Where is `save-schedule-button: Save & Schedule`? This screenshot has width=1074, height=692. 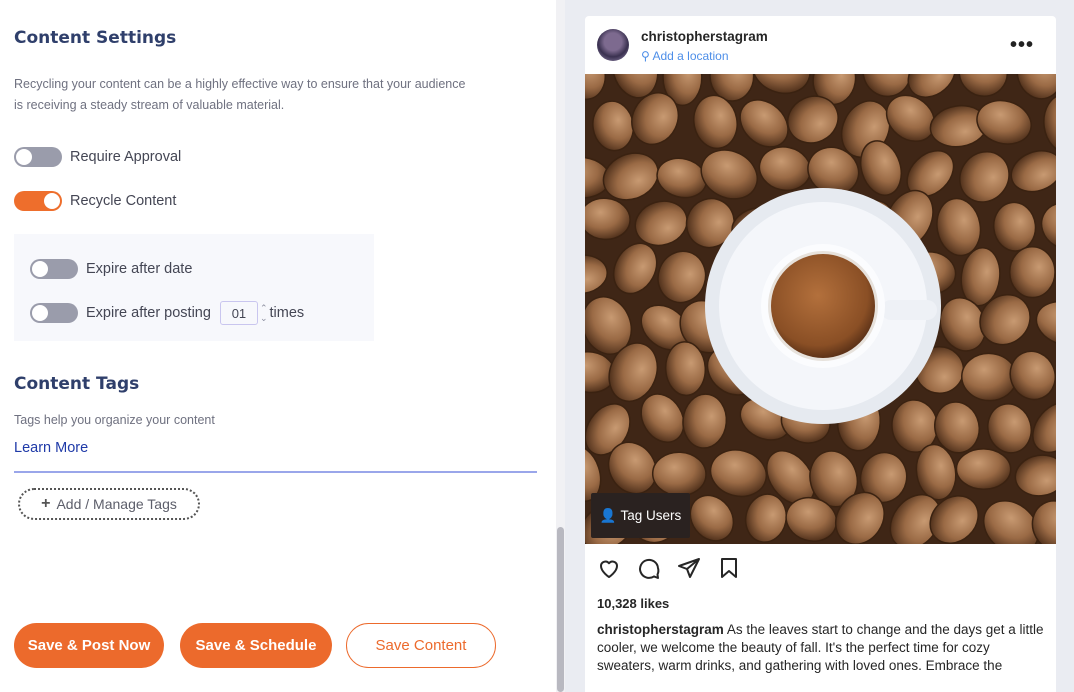 save-schedule-button: Save & Schedule is located at coordinates (256, 645).